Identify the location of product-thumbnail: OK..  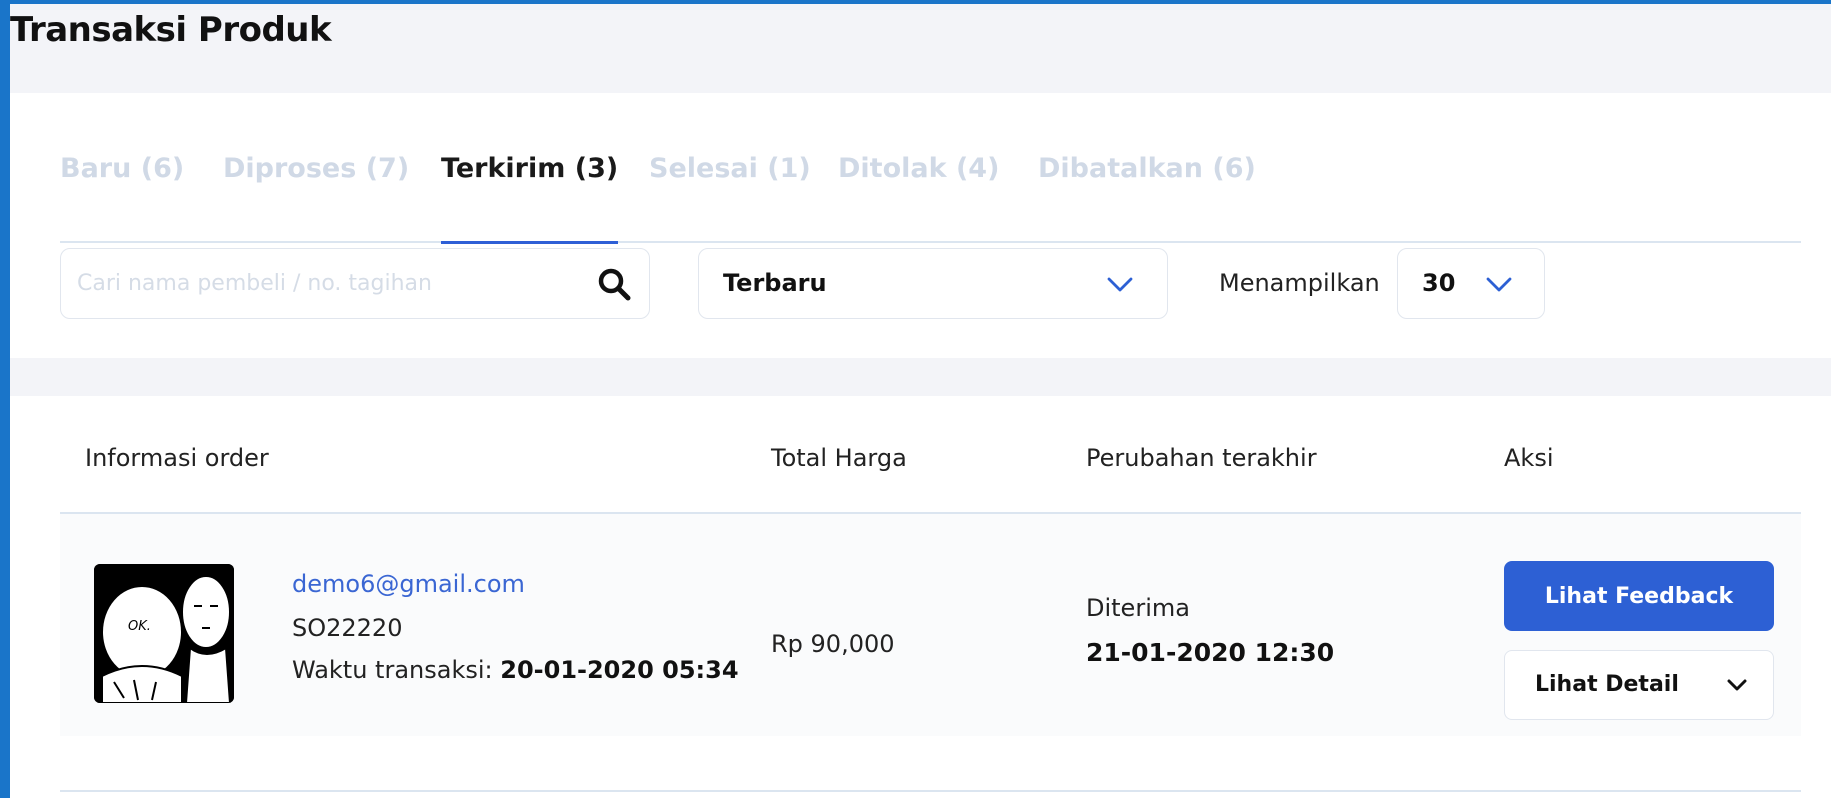
(164, 633).